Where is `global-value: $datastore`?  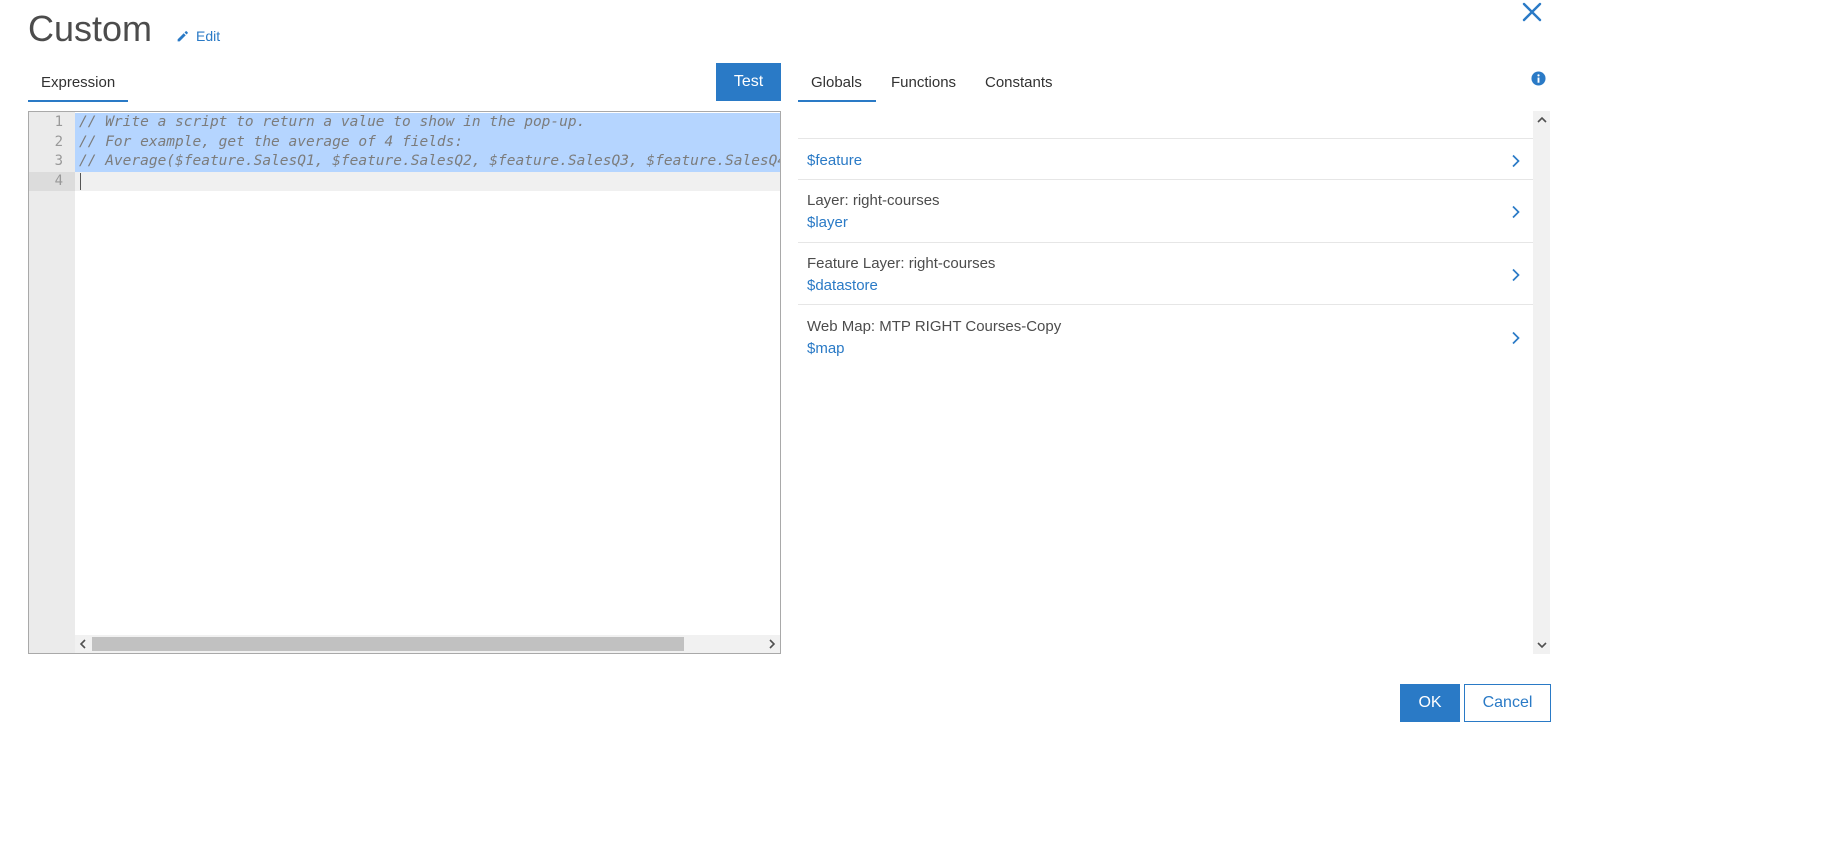
global-value: $datastore is located at coordinates (842, 285).